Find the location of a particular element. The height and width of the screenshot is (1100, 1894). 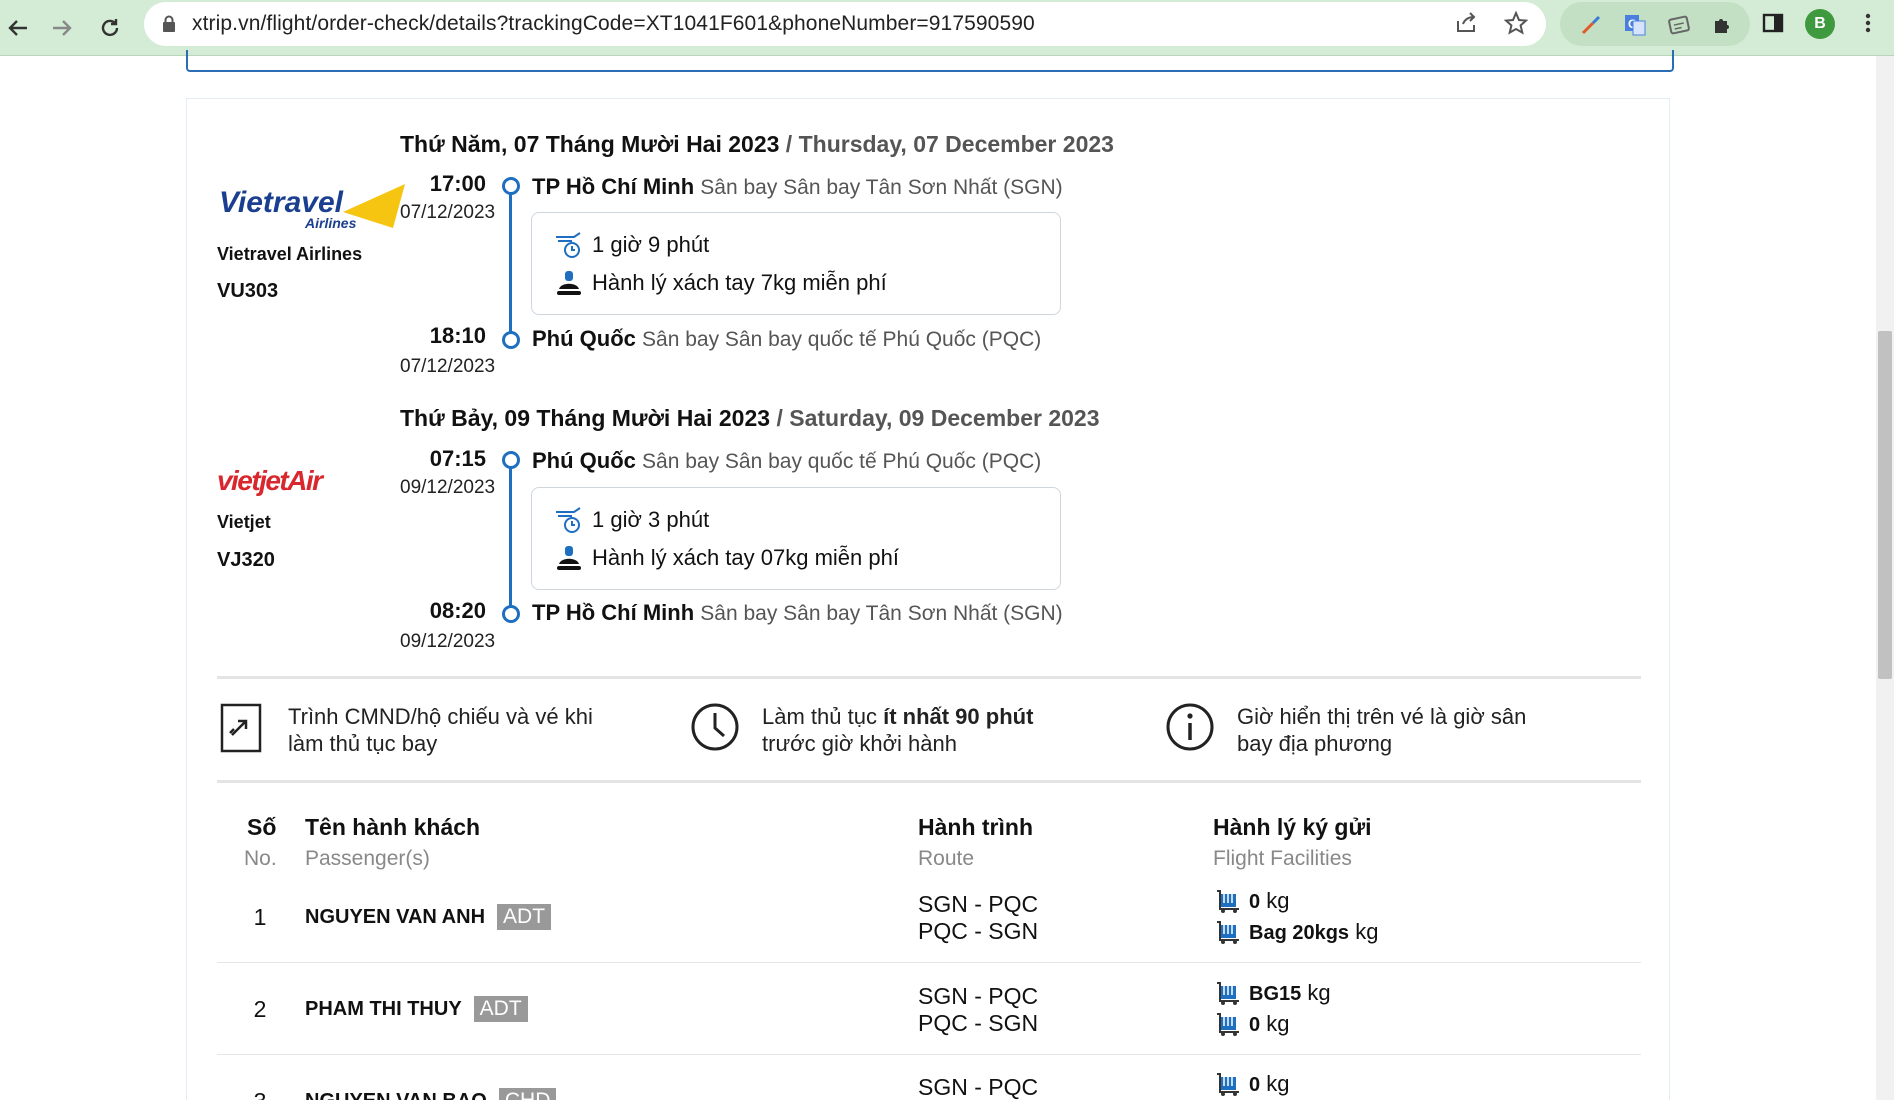

forward-arrow-icon is located at coordinates (62, 28).